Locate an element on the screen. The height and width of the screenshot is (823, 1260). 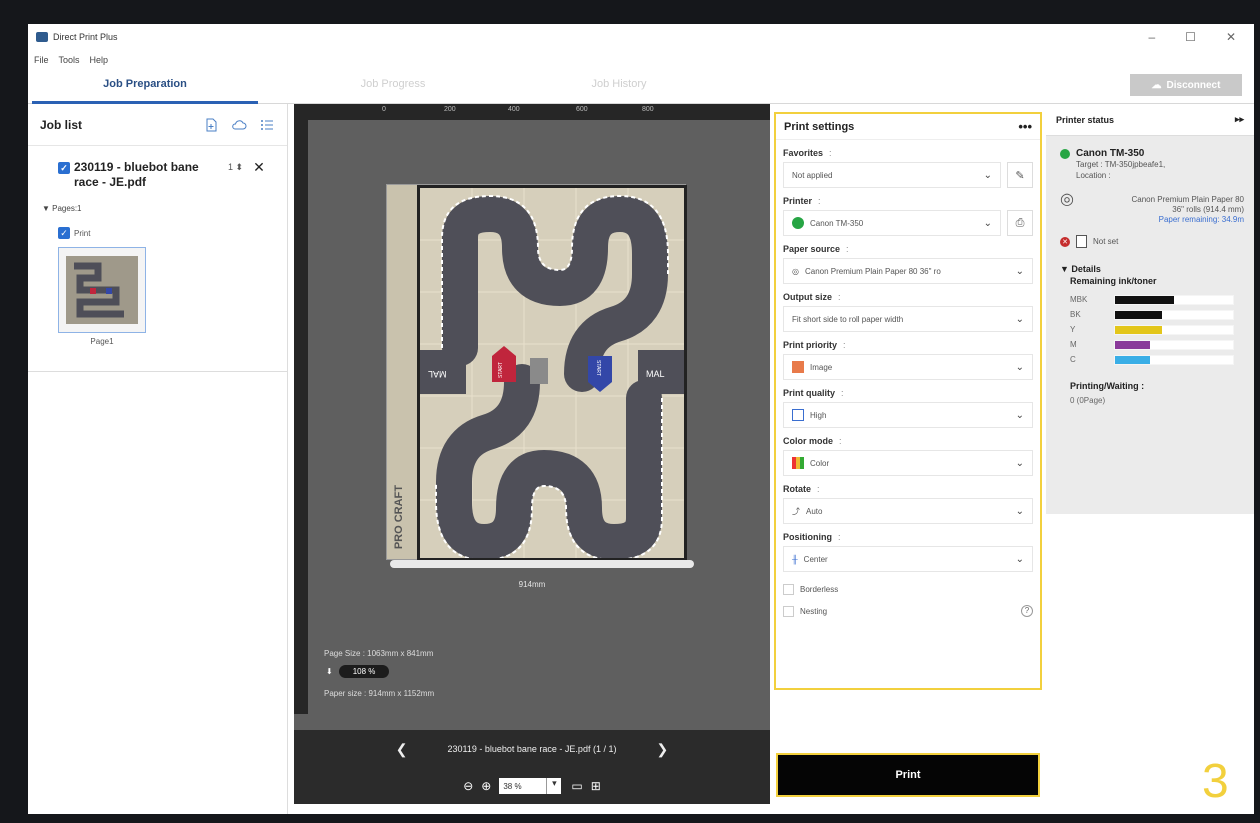
print-priority-value: Image is located at coordinates (821, 367).